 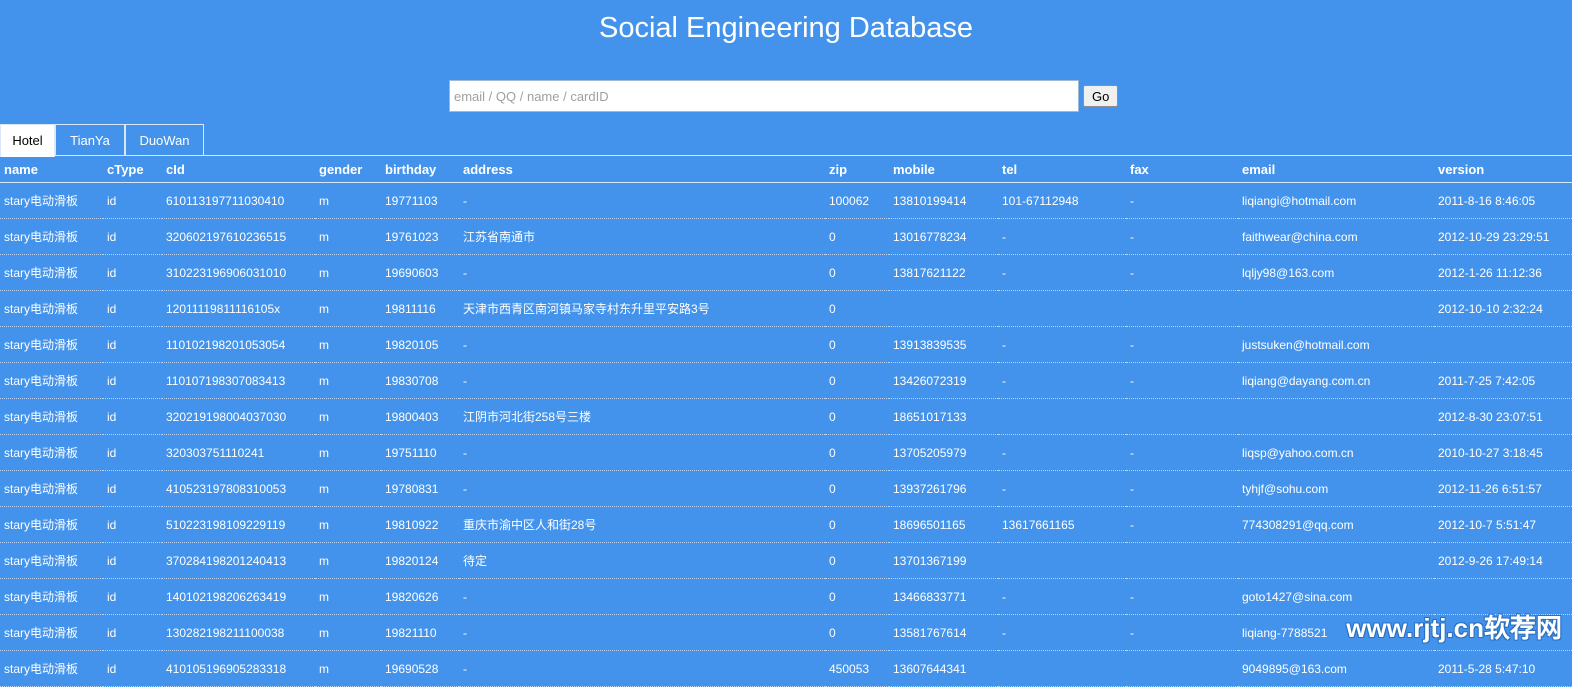 I want to click on cell-address: 江阴市河北街258号三楼, so click(x=642, y=416).